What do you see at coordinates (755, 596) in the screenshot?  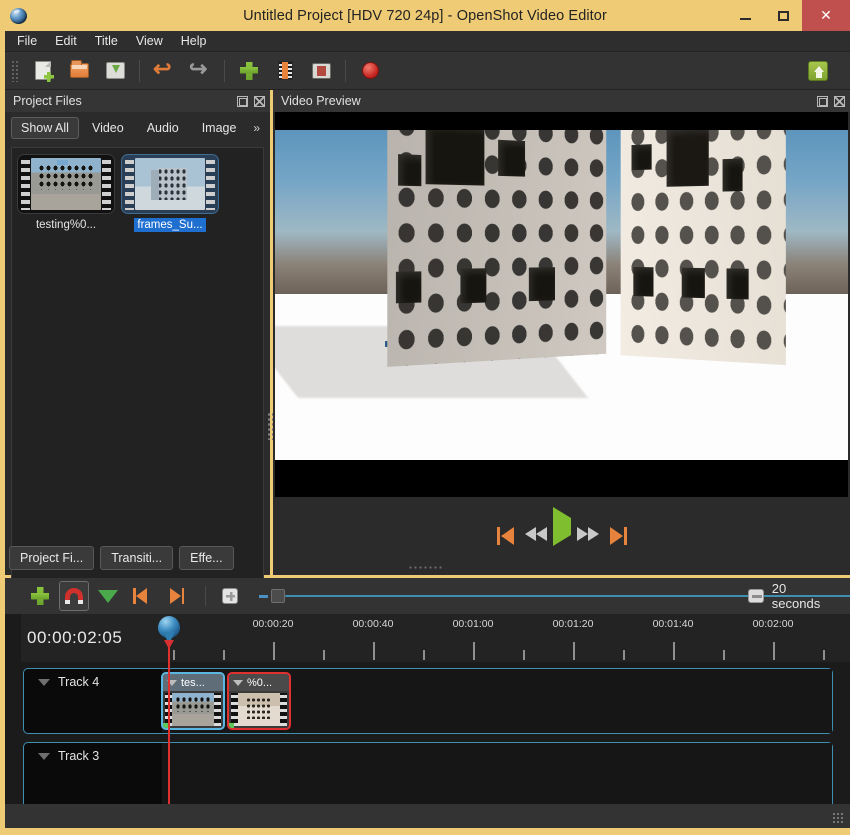 I see `zoom-dropdown-icon` at bounding box center [755, 596].